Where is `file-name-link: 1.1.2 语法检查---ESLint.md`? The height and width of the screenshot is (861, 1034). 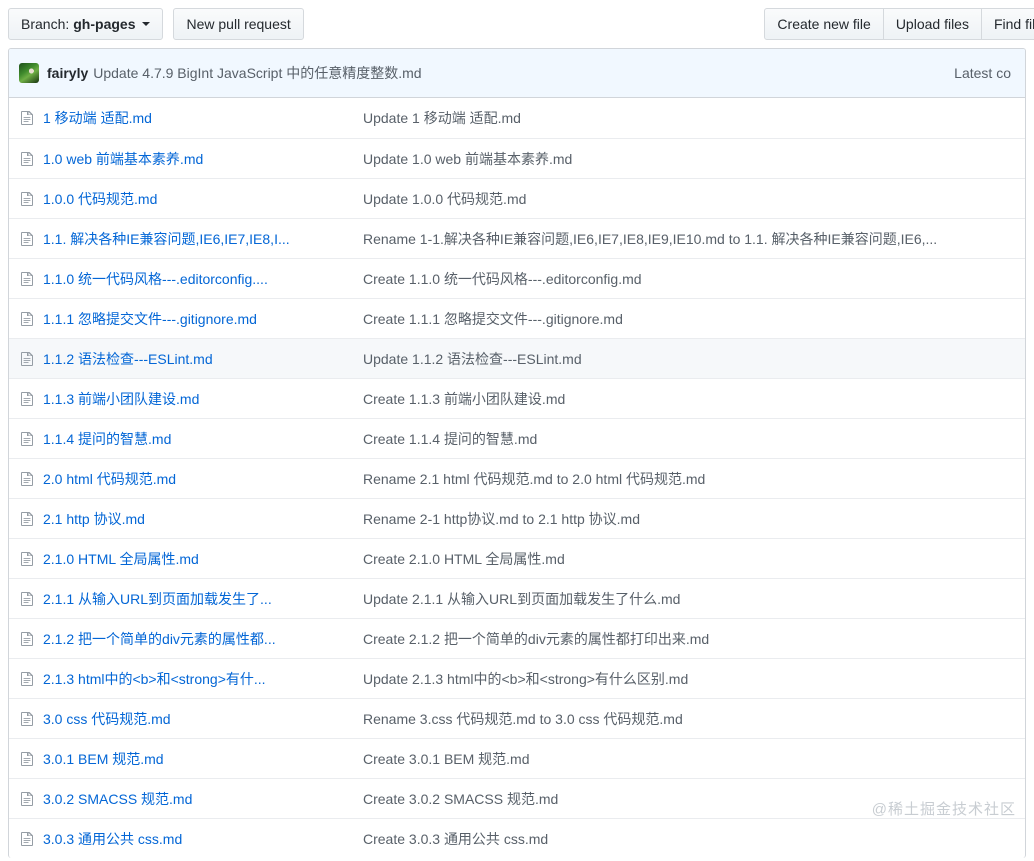
file-name-link: 1.1.2 语法检查---ESLint.md is located at coordinates (128, 359).